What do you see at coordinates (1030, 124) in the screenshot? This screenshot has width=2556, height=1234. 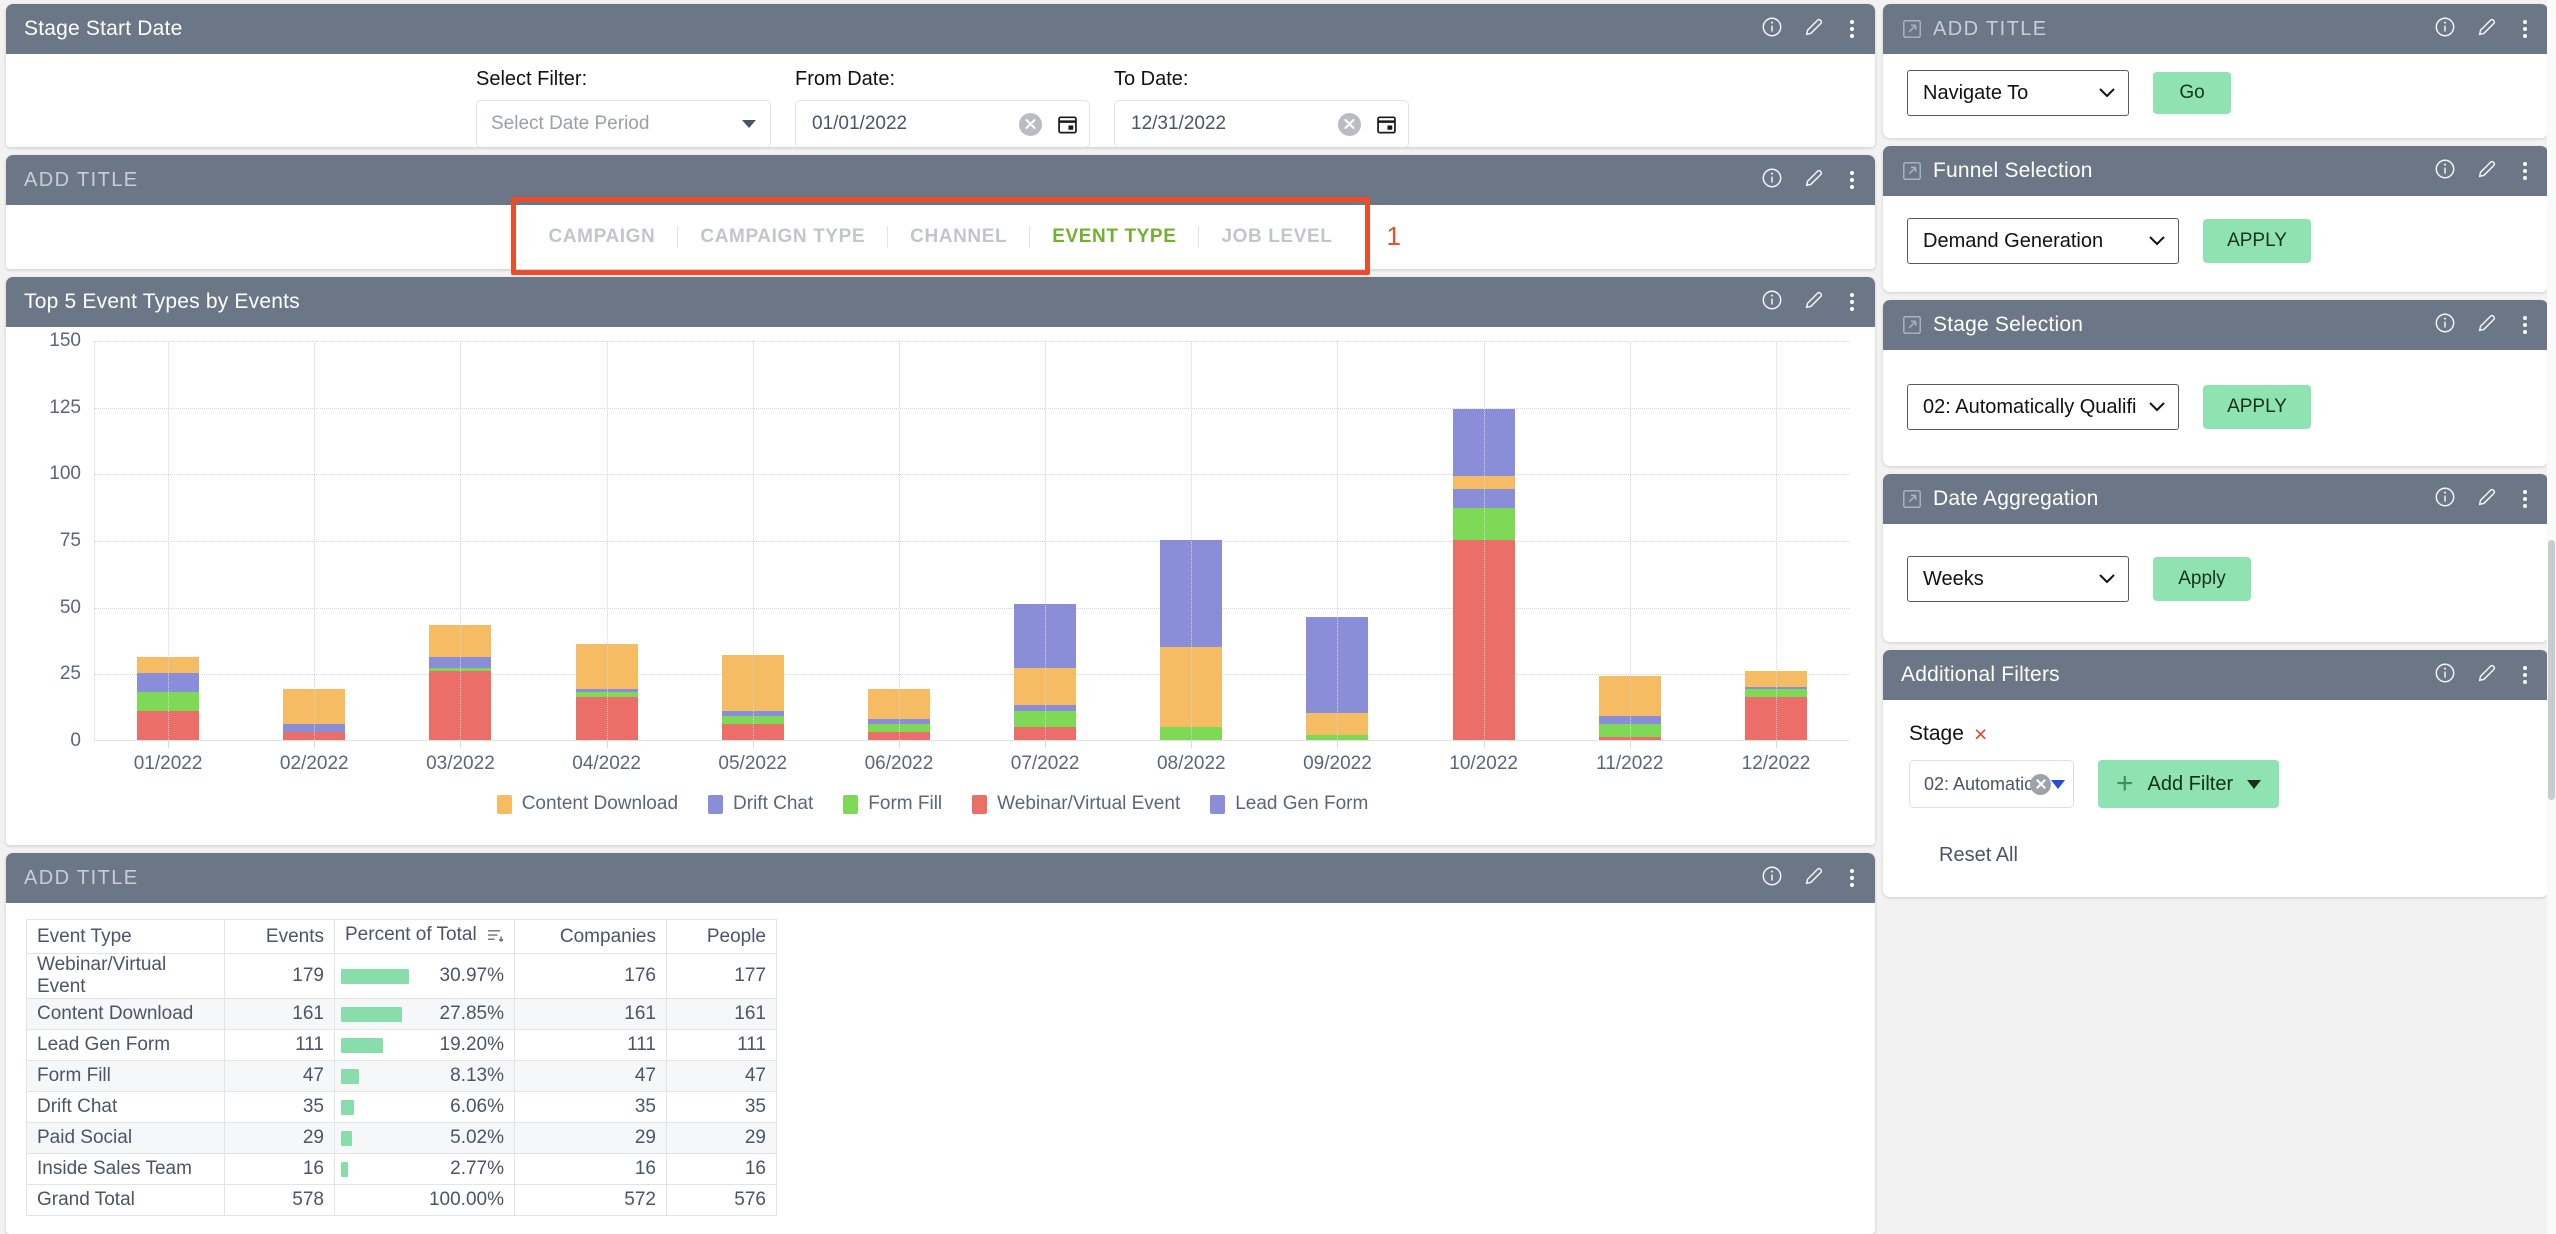 I see `clear-from-date-icon` at bounding box center [1030, 124].